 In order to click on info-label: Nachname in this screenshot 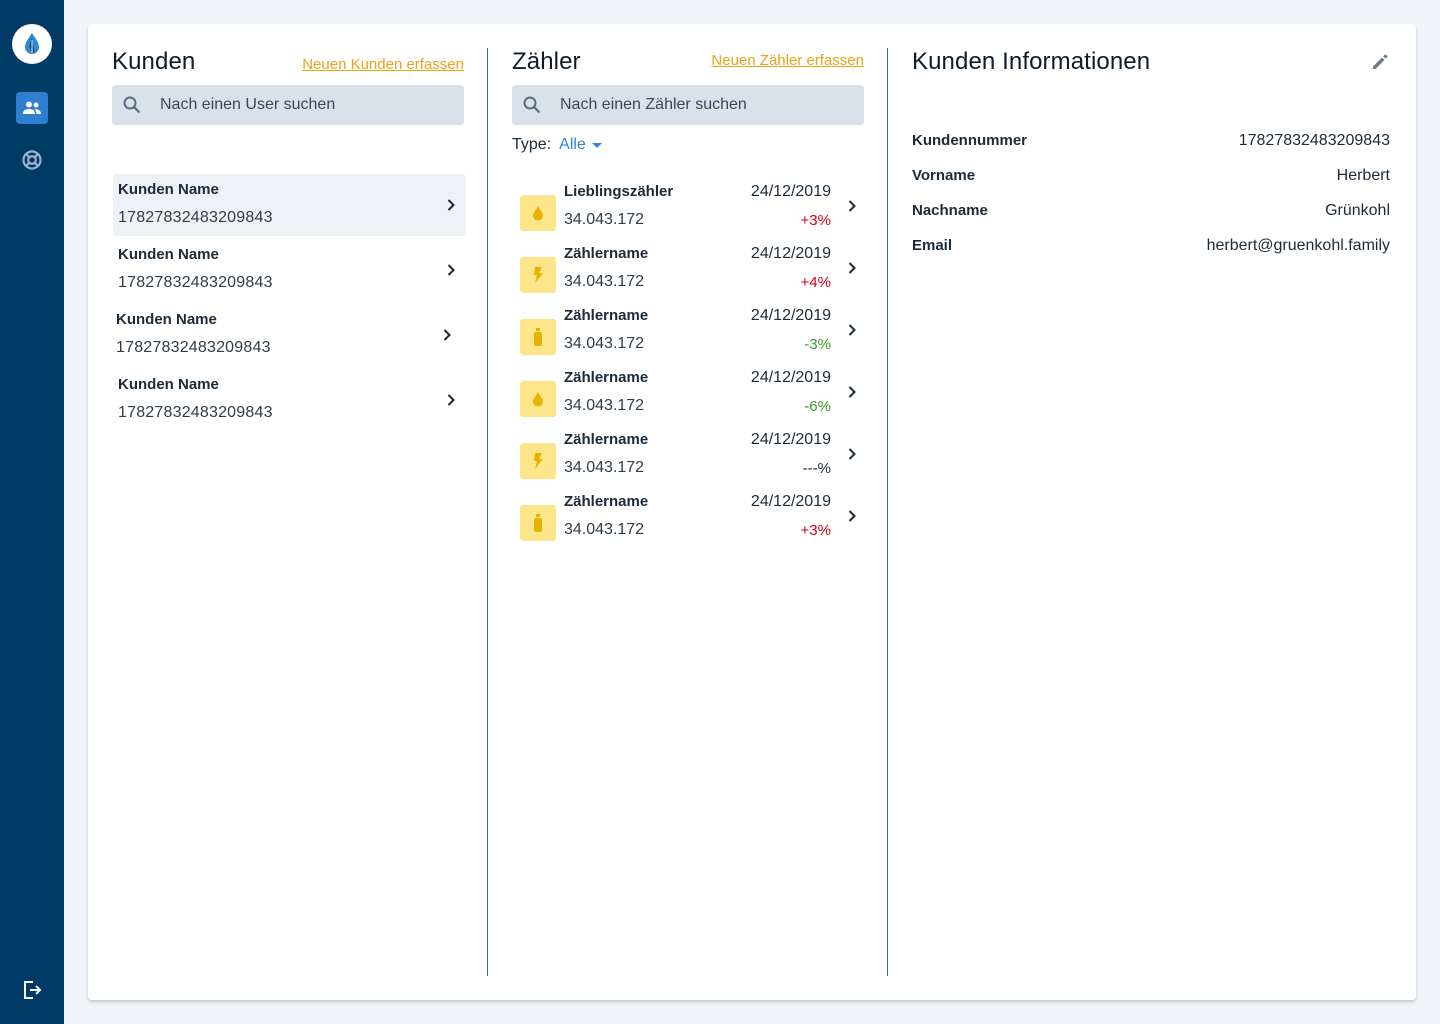, I will do `click(950, 210)`.